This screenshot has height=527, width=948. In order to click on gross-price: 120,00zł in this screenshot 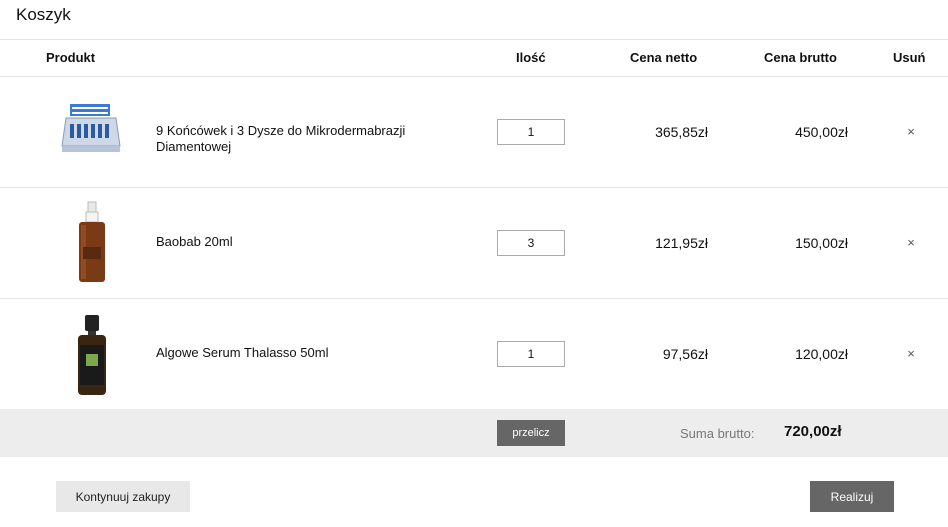, I will do `click(821, 354)`.